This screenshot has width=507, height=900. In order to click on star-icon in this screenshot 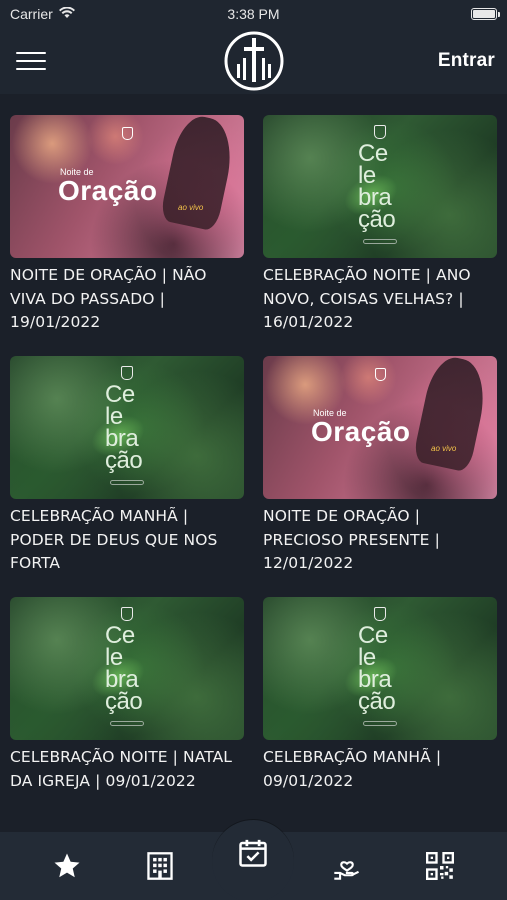, I will do `click(67, 865)`.